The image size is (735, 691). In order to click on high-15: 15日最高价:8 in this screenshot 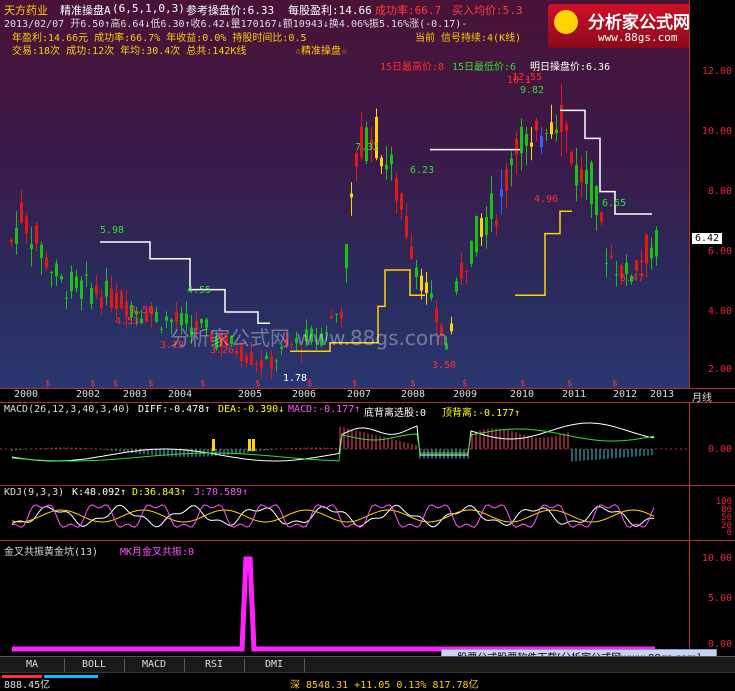, I will do `click(412, 67)`.